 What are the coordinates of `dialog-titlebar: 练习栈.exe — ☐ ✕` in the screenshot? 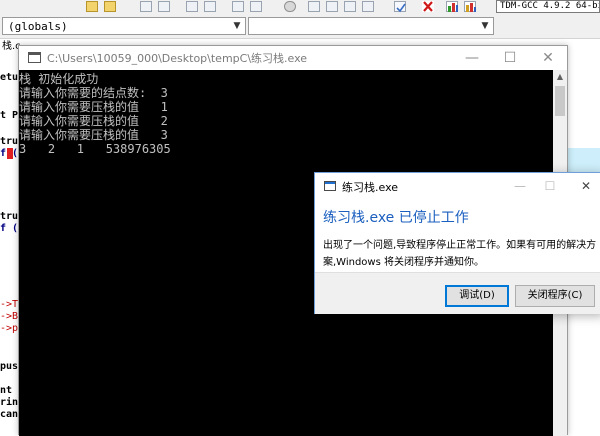 It's located at (457, 186).